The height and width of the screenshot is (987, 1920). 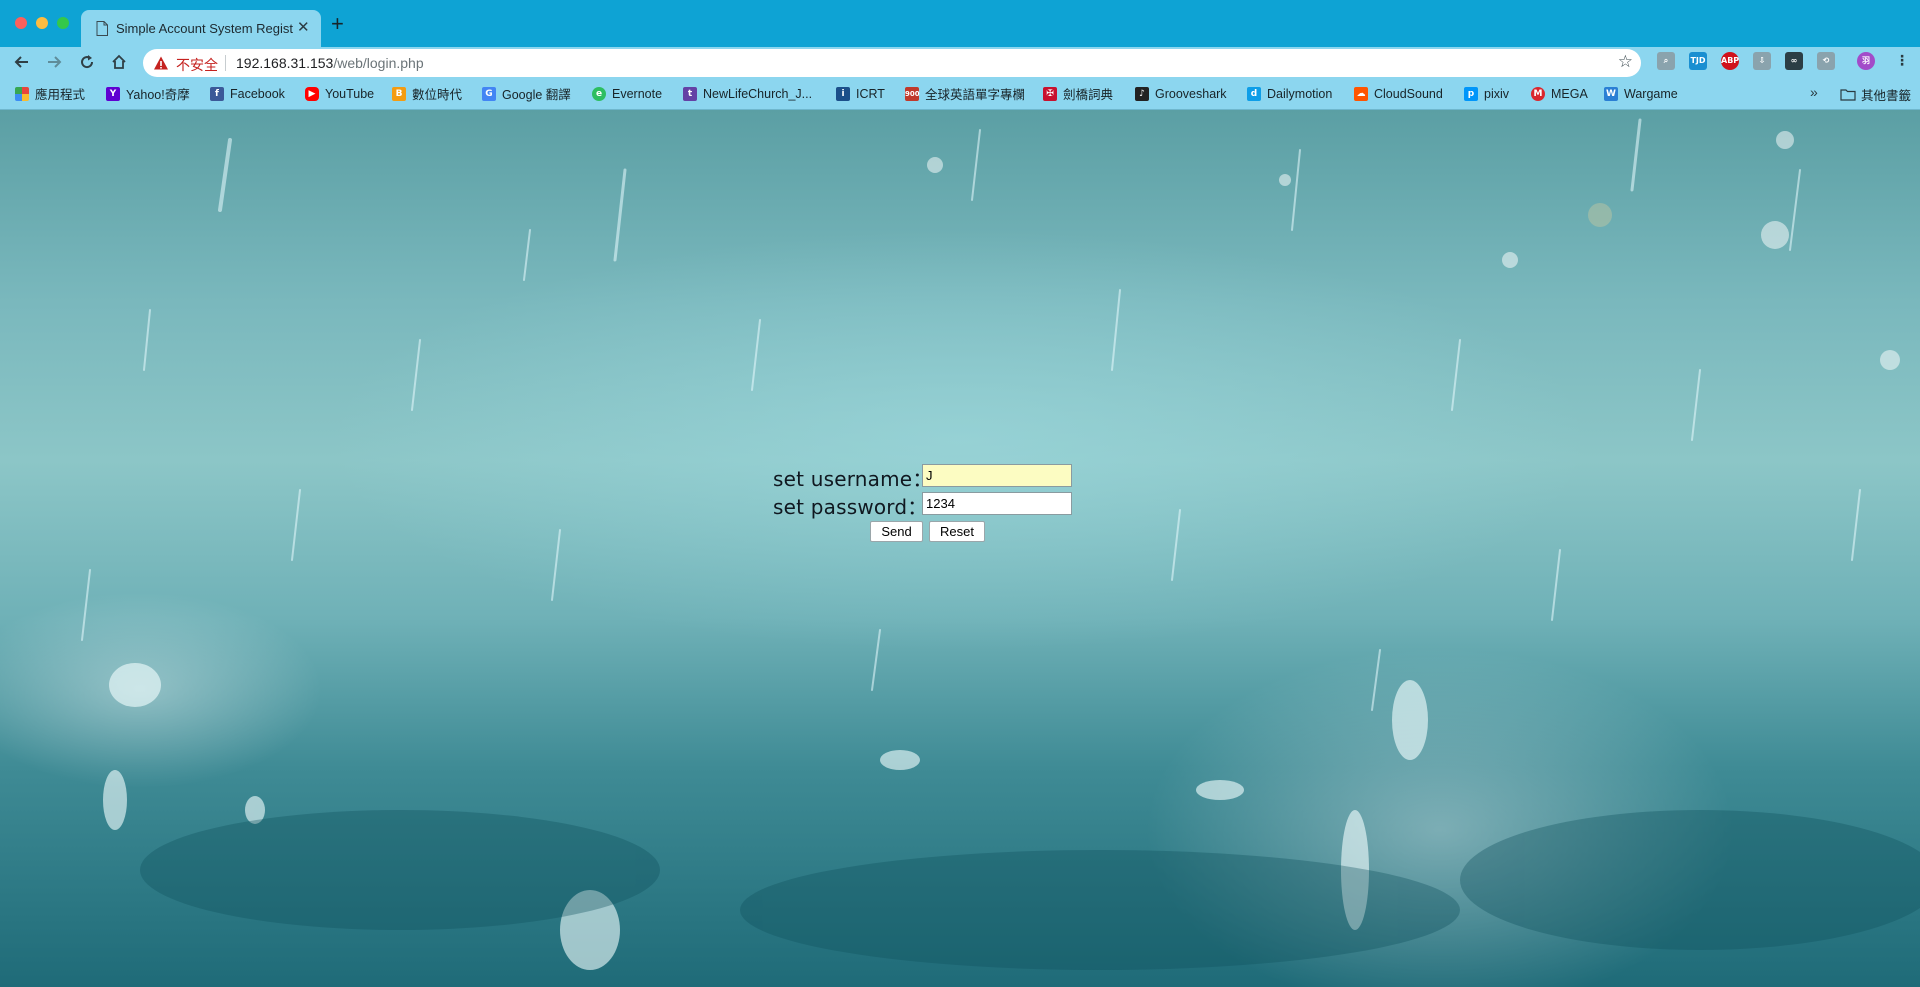 I want to click on bookmark-item-grooveshark: ♪ Grooveshark, so click(x=1181, y=93).